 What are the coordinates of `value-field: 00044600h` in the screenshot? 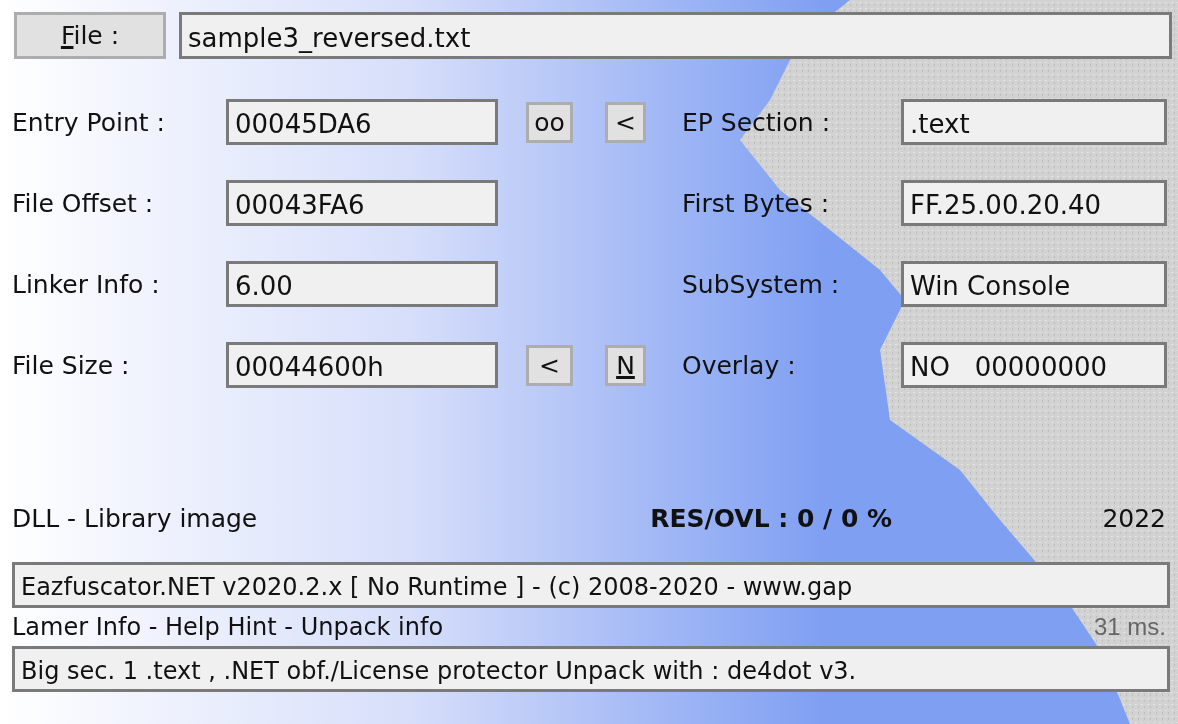 It's located at (362, 365).